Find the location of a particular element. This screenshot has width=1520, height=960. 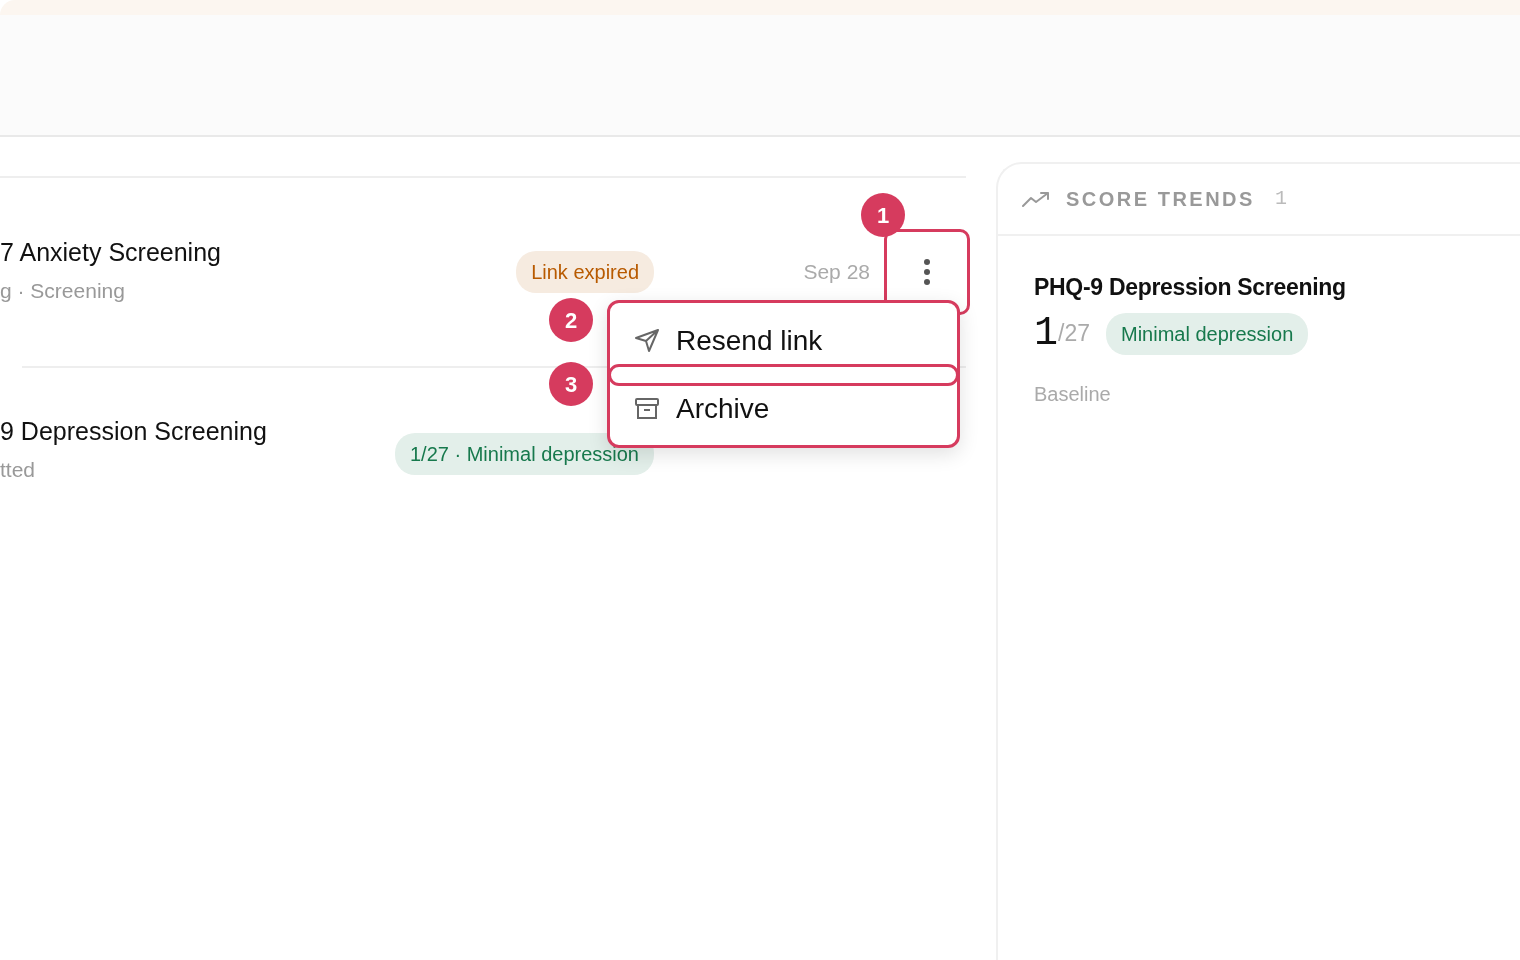

score-max: /27 is located at coordinates (1074, 334).